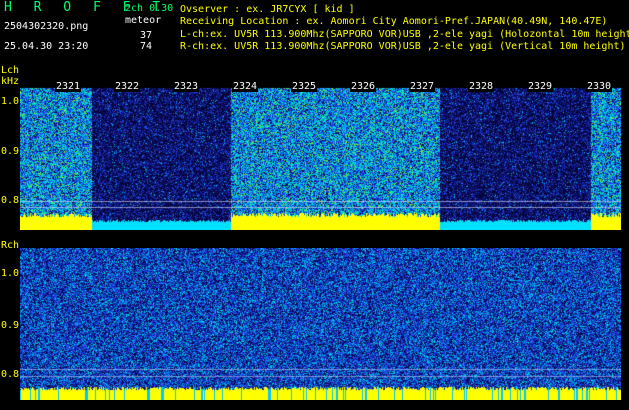 Image resolution: width=629 pixels, height=410 pixels. I want to click on lch-ytick-2: 0.9, so click(10, 151).